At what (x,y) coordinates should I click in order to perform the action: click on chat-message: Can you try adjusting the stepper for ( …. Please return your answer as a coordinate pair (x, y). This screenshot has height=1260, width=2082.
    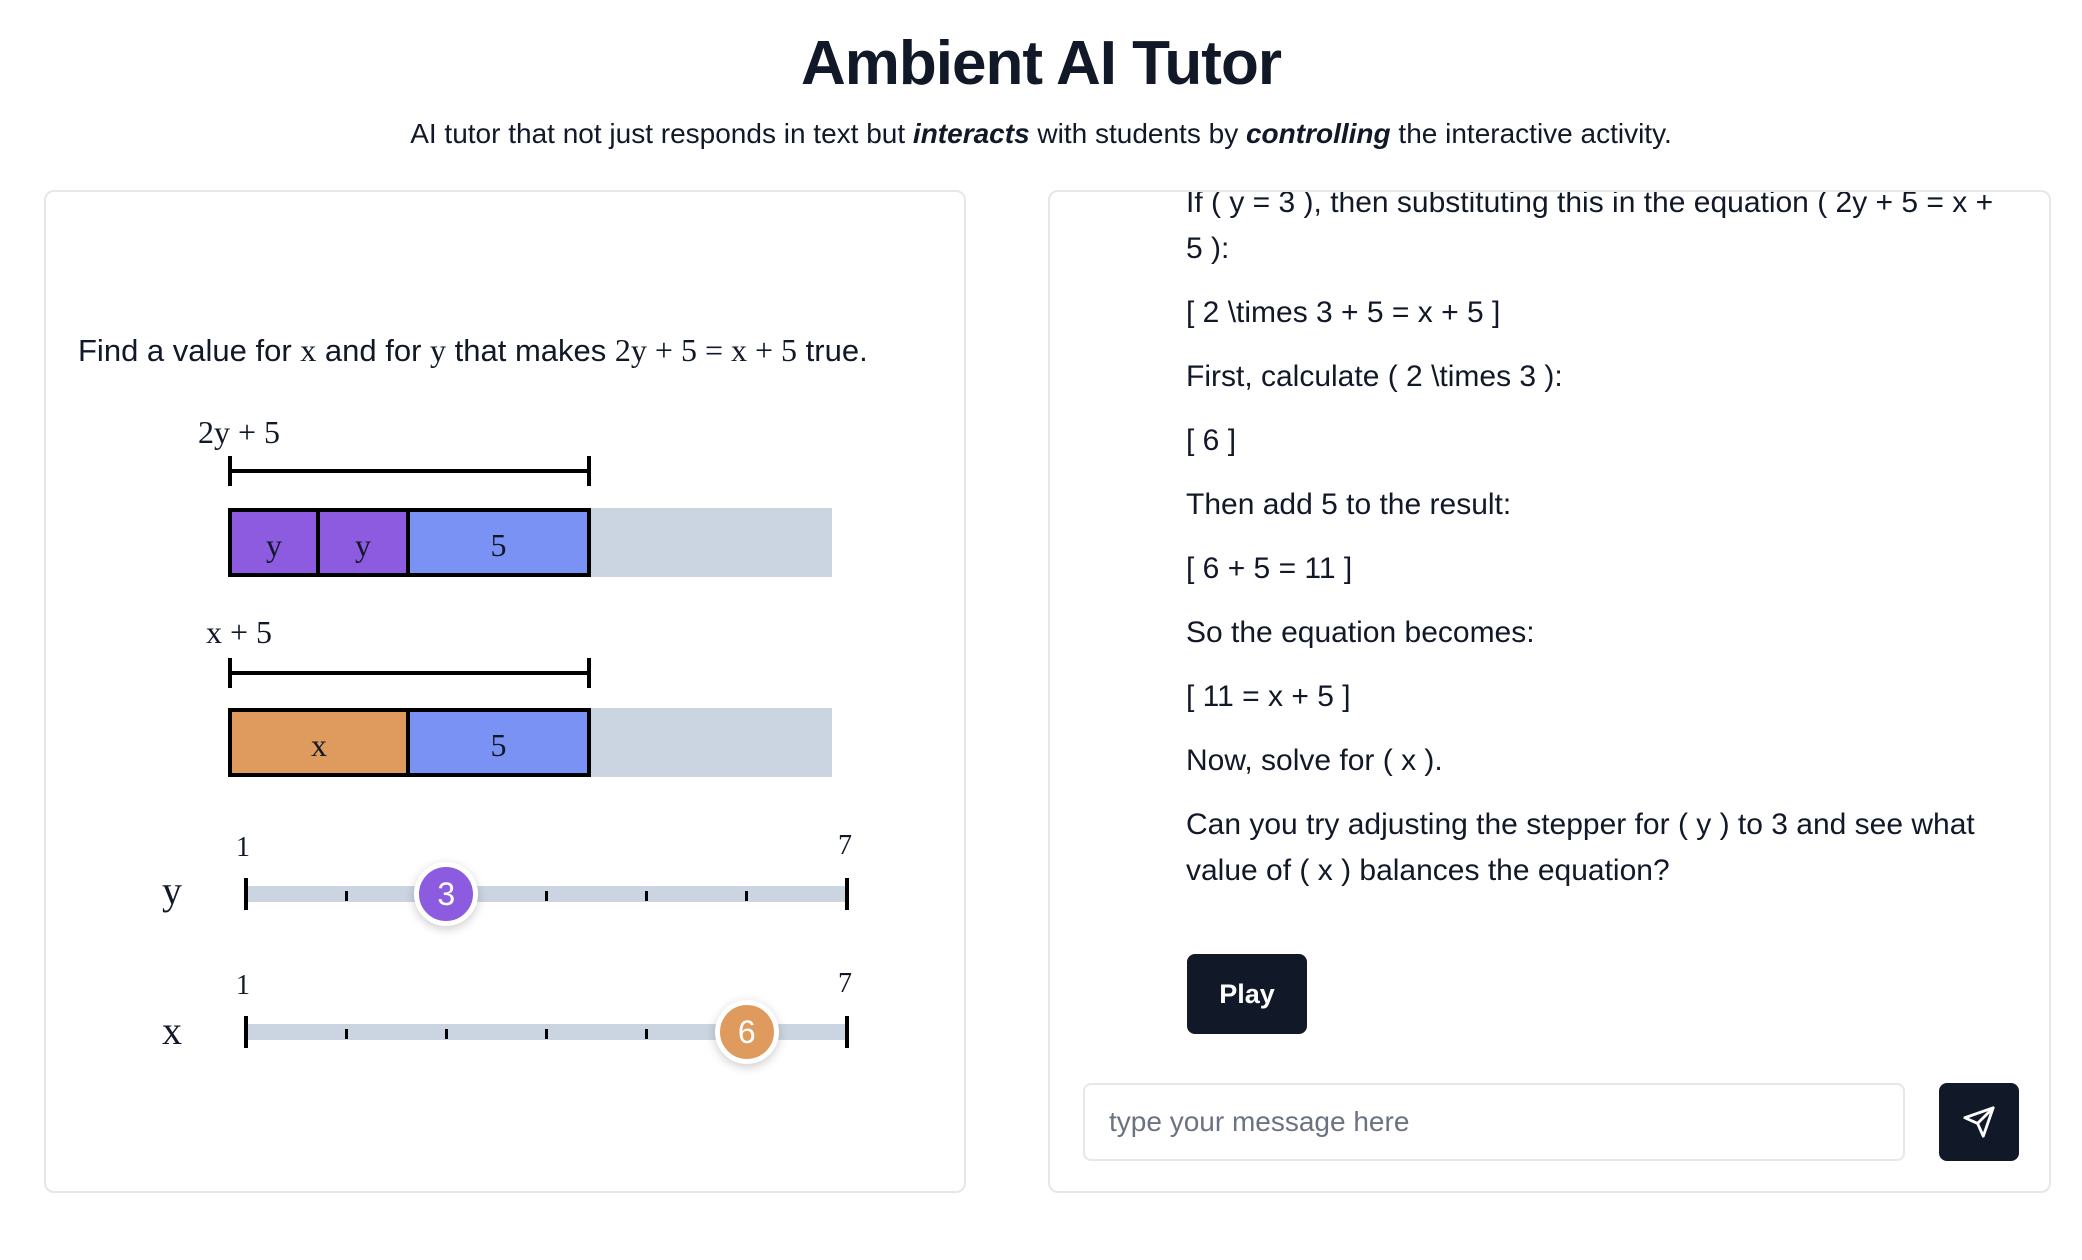
    Looking at the image, I should click on (1580, 847).